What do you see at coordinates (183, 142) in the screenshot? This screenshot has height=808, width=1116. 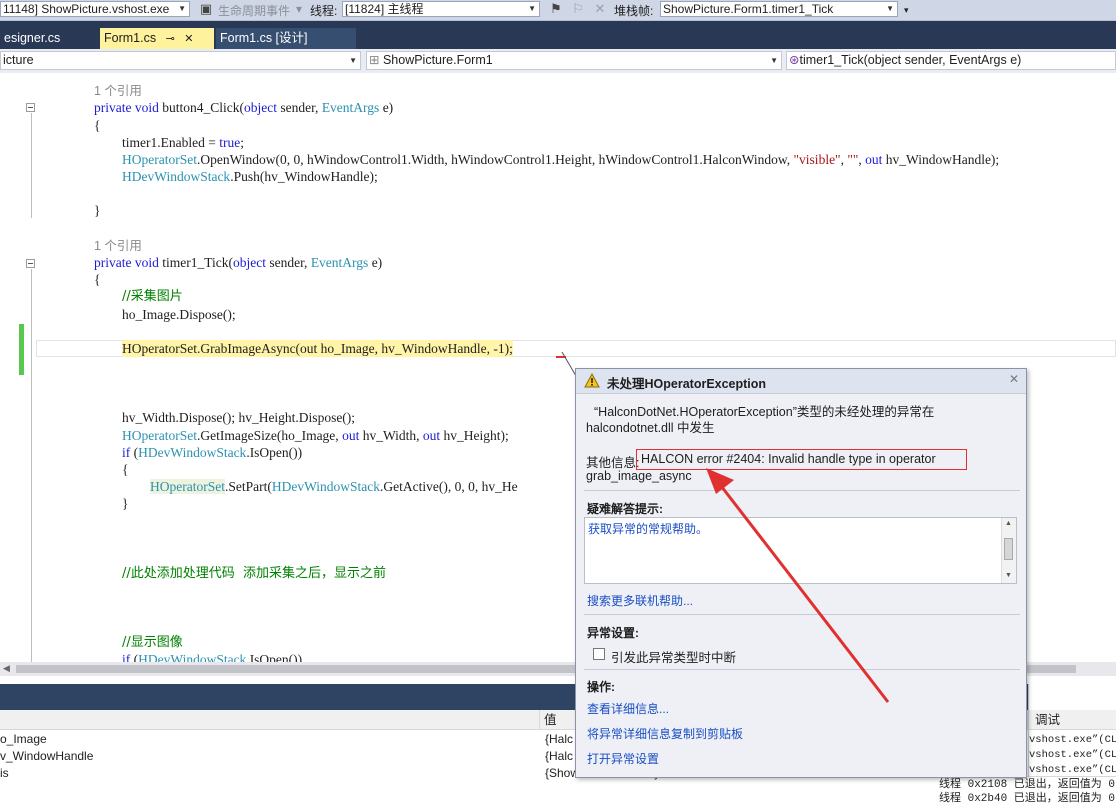 I see `code-line: timer1.Enabled = true;` at bounding box center [183, 142].